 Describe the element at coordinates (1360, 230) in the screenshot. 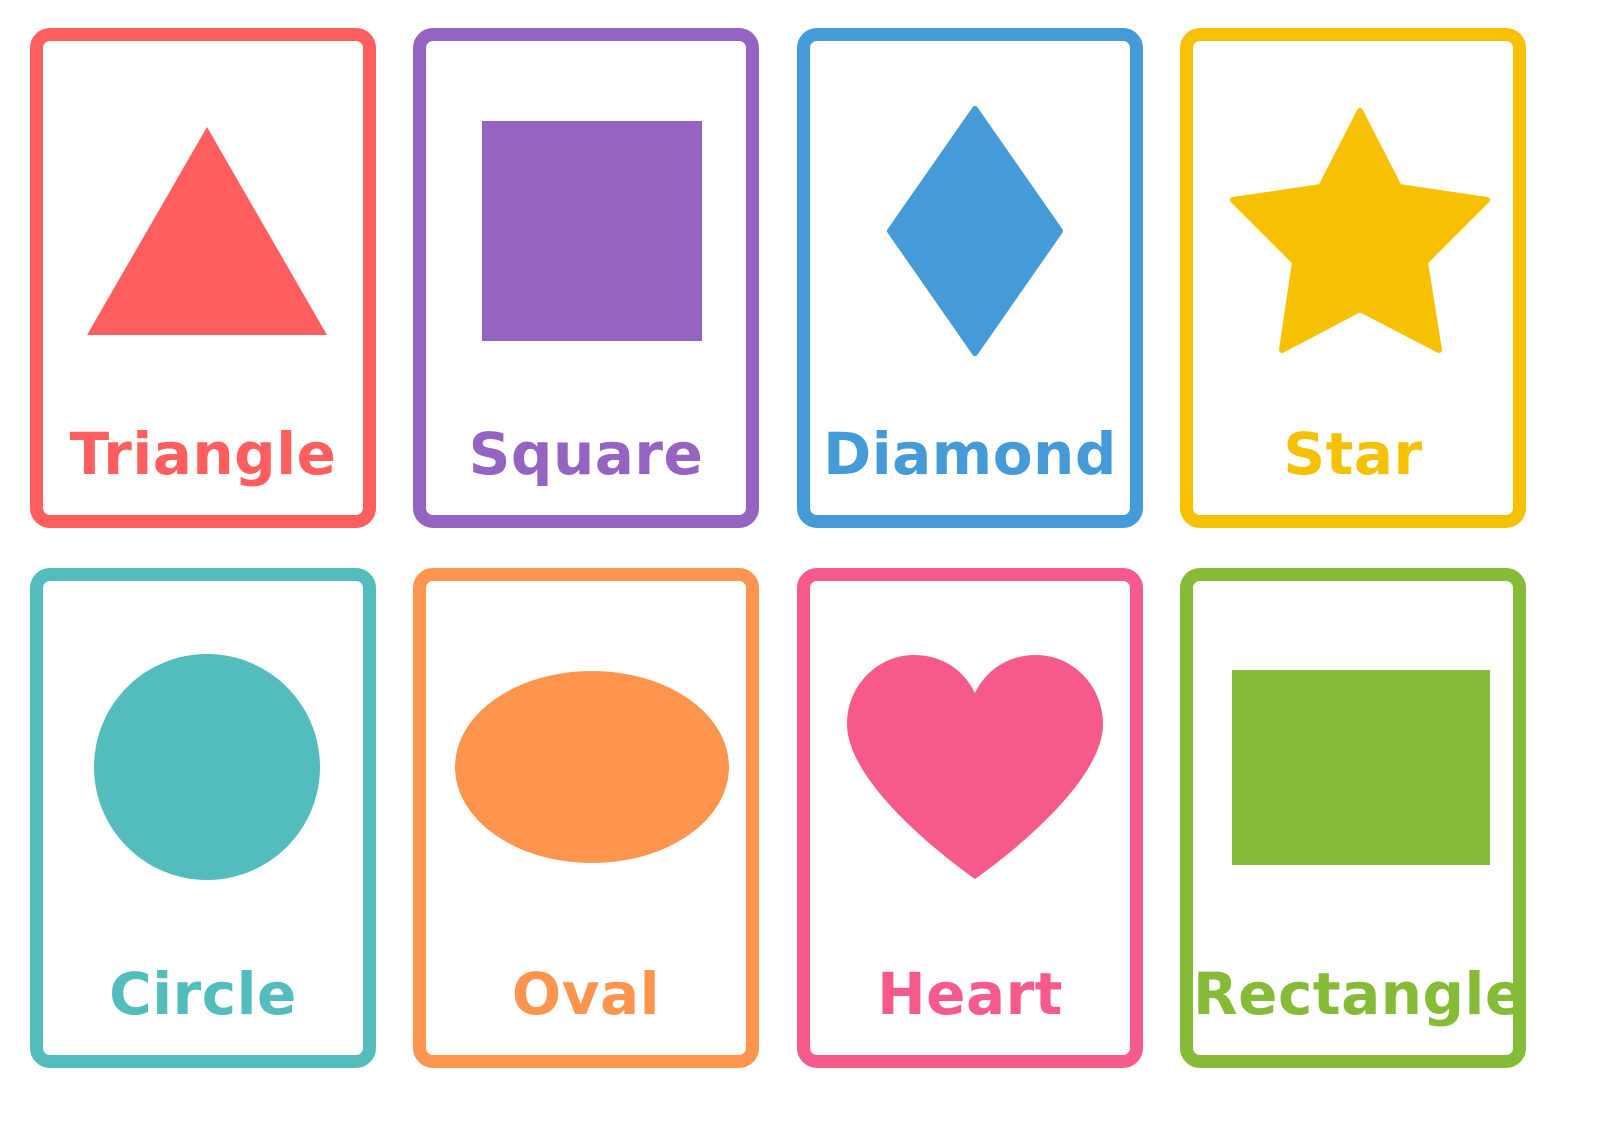

I see `star-shape` at that location.